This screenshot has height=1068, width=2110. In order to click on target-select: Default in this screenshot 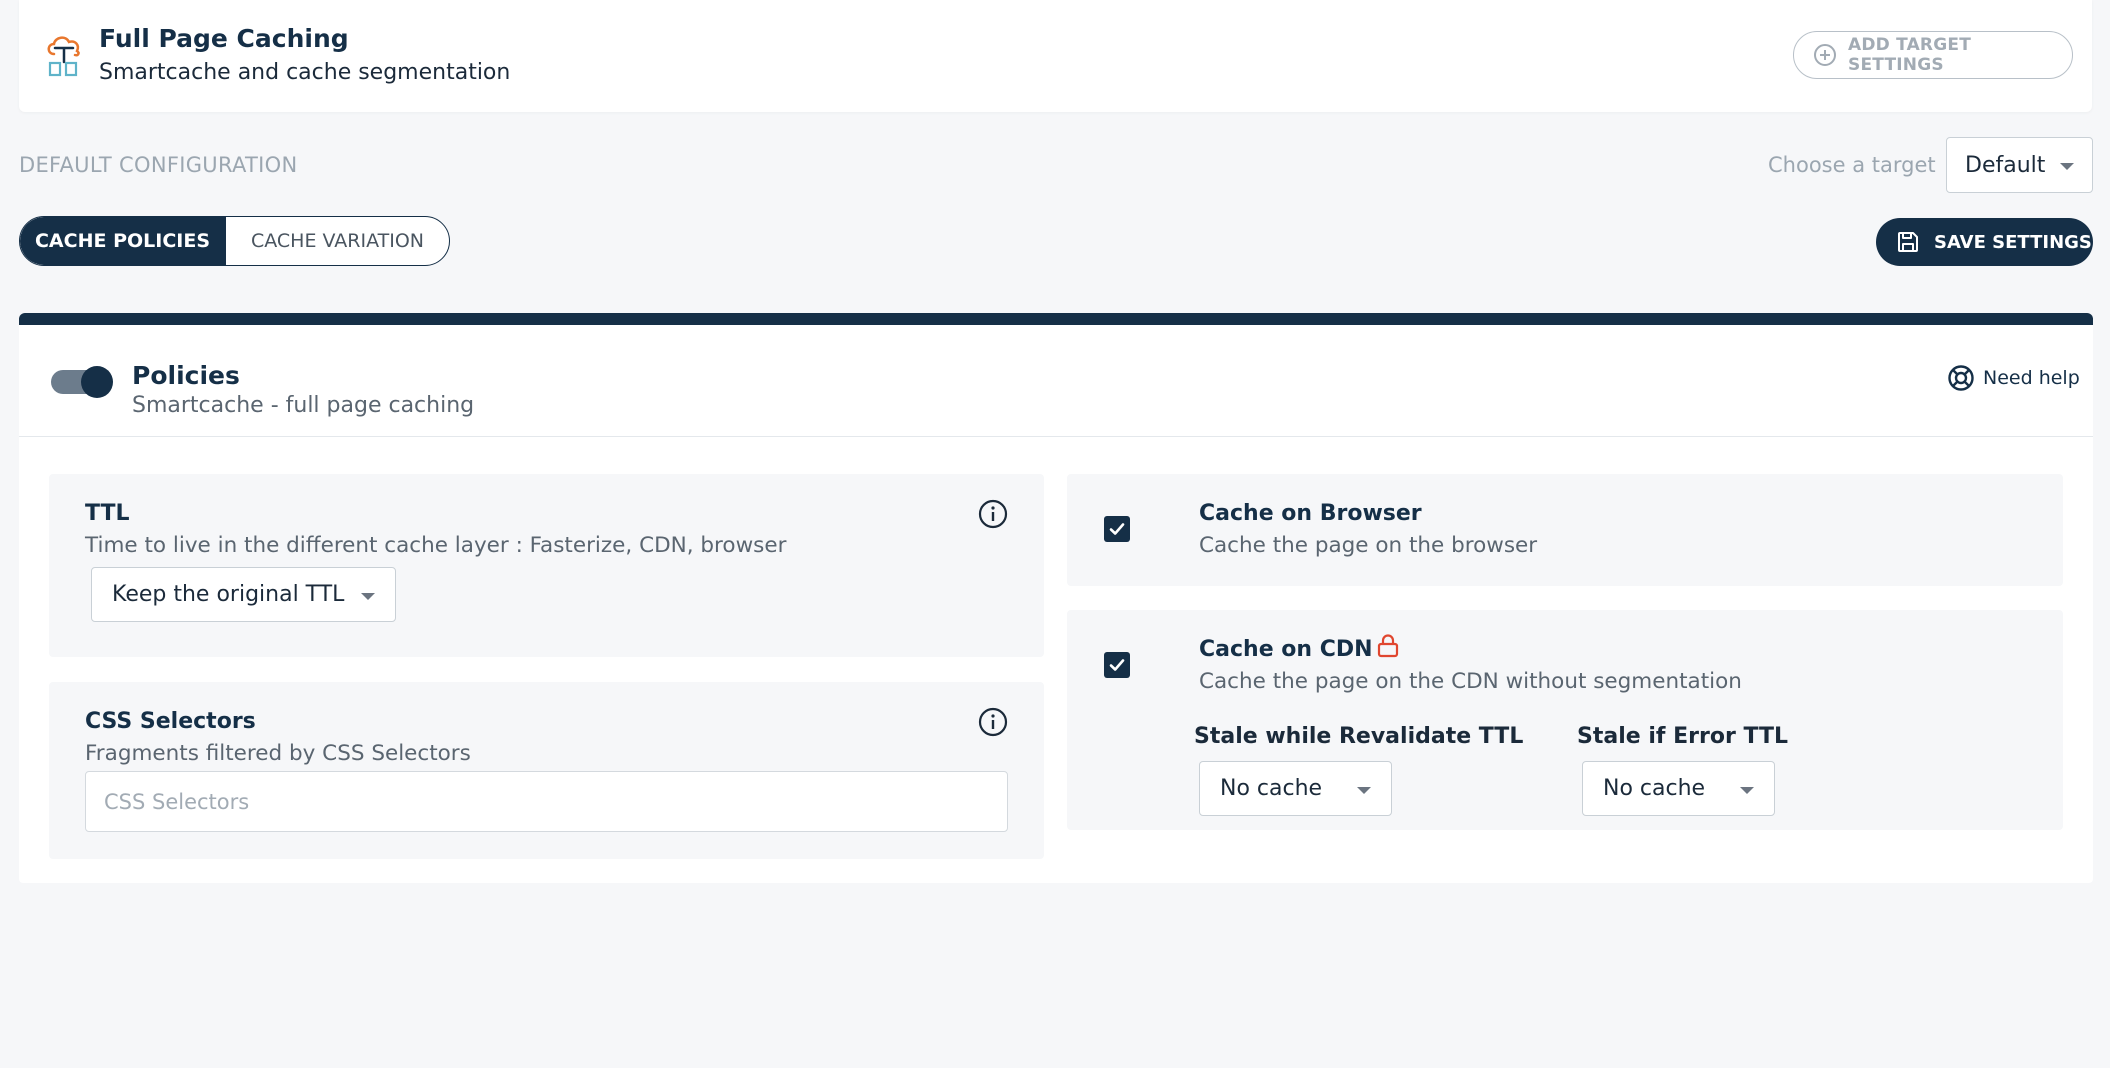, I will do `click(2019, 165)`.